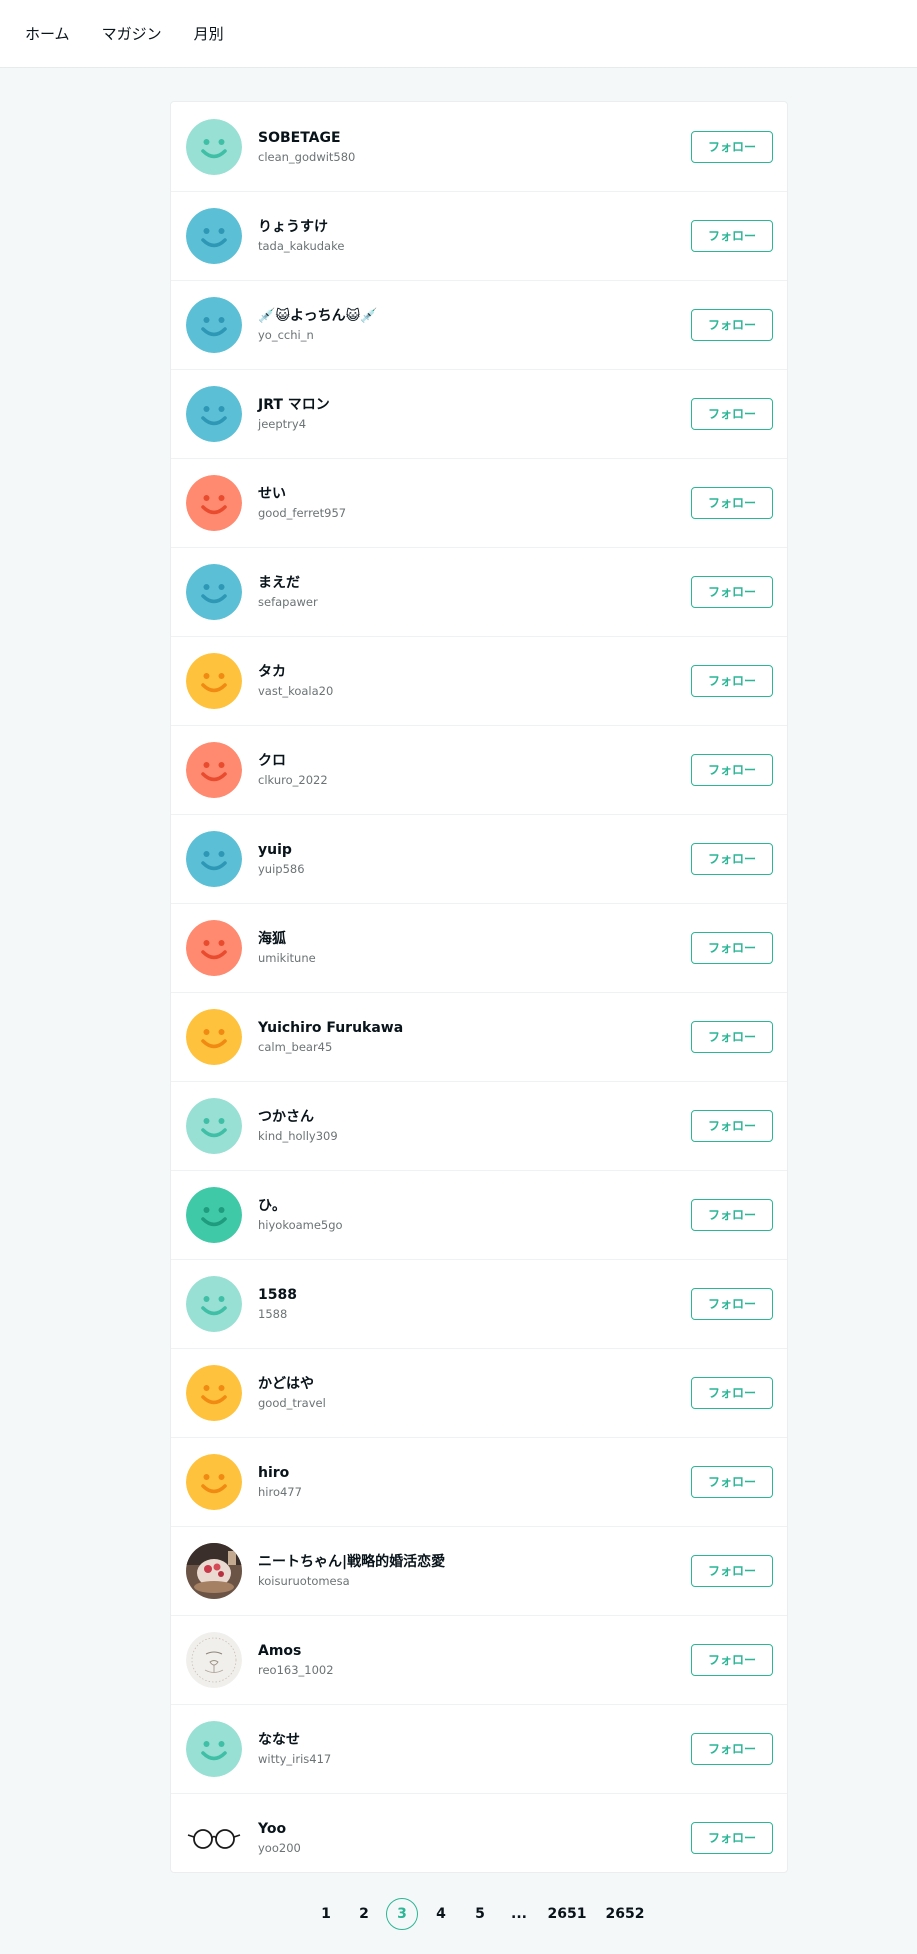 This screenshot has width=917, height=1954. Describe the element at coordinates (441, 1914) in the screenshot. I see `page-link: 4` at that location.